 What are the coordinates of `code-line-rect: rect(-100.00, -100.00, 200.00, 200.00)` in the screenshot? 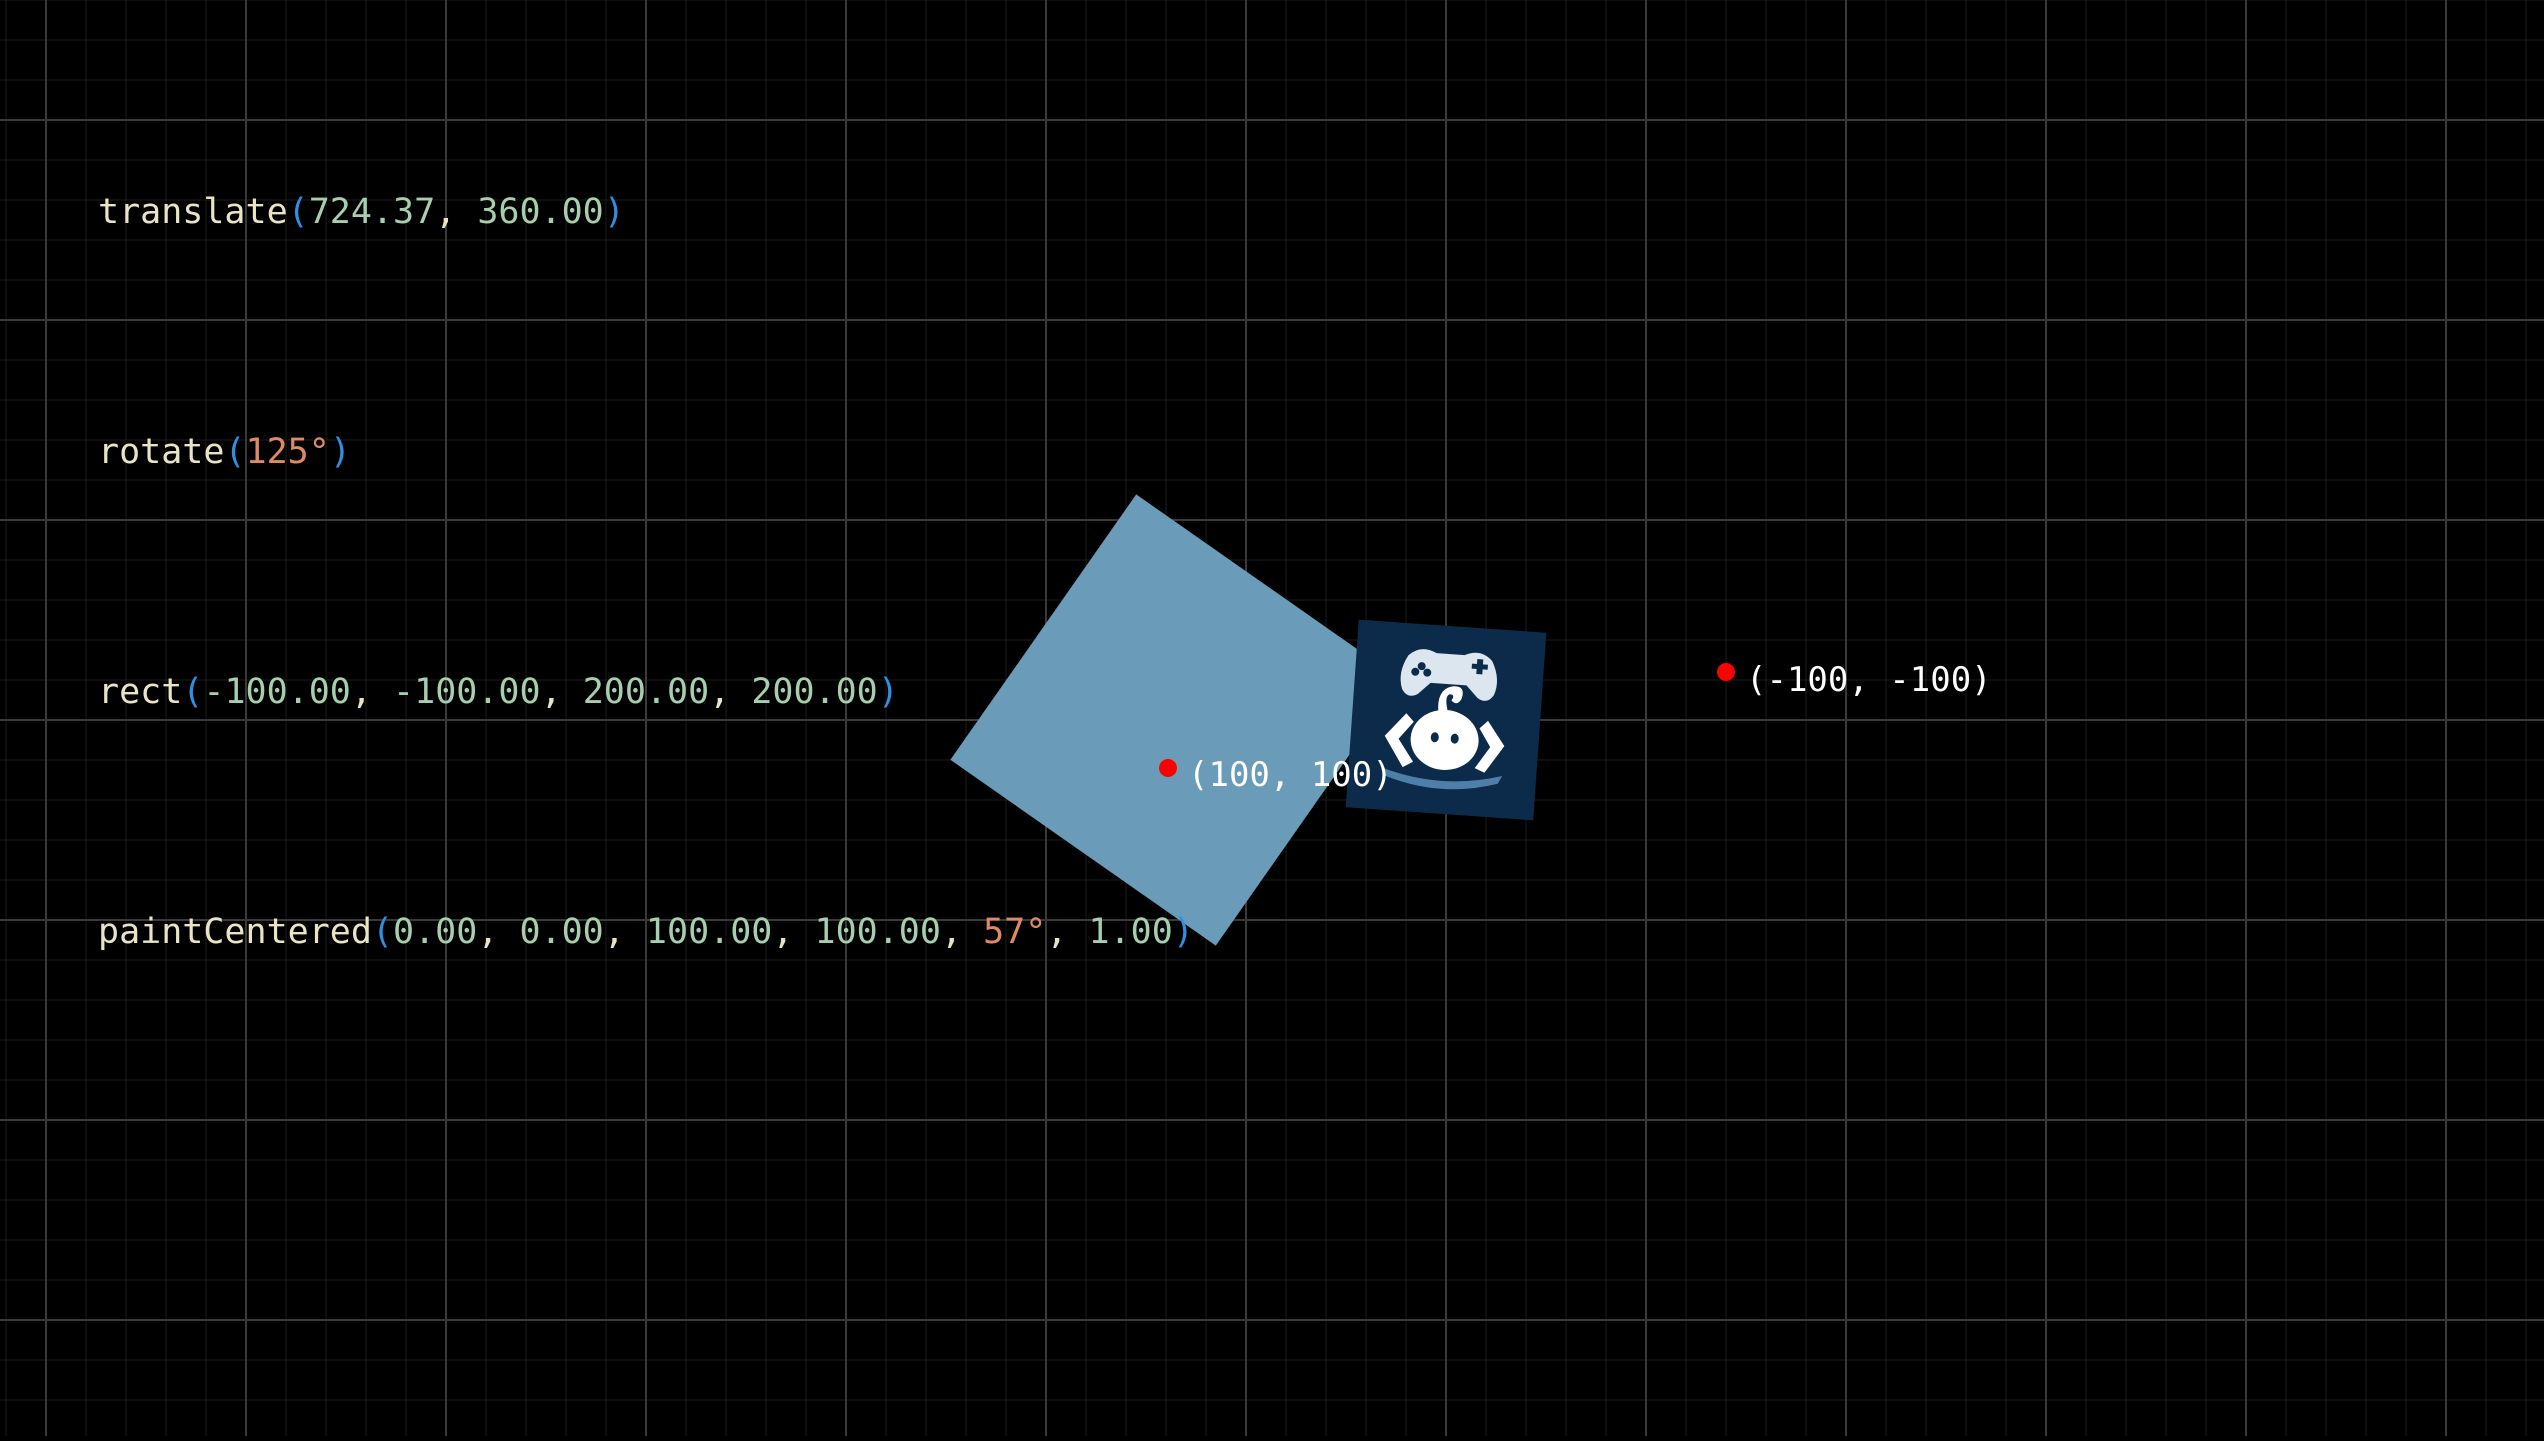 It's located at (646, 692).